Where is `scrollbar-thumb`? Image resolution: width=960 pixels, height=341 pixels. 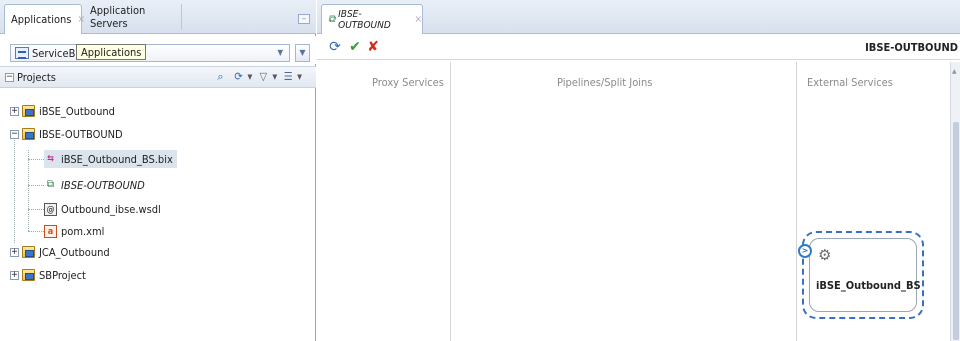 scrollbar-thumb is located at coordinates (956, 231).